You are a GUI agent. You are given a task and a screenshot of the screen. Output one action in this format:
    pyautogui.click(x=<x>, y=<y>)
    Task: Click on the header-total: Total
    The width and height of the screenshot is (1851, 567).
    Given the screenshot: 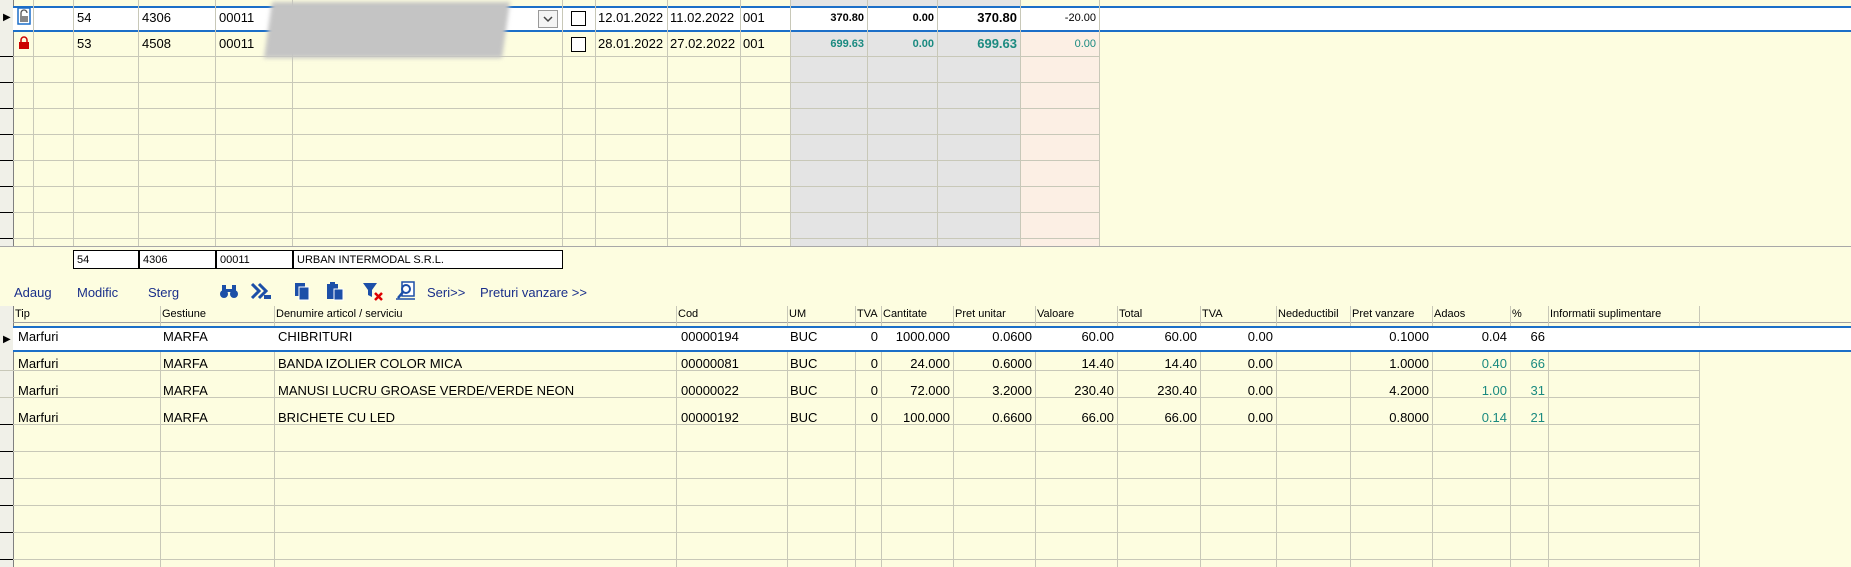 What is the action you would take?
    pyautogui.click(x=1130, y=314)
    